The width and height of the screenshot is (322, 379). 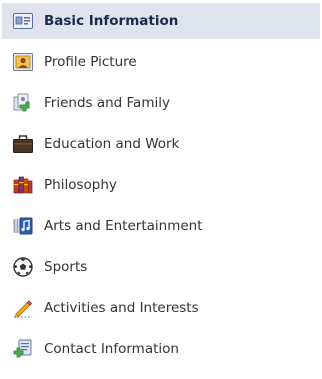 What do you see at coordinates (23, 103) in the screenshot?
I see `friends-icon` at bounding box center [23, 103].